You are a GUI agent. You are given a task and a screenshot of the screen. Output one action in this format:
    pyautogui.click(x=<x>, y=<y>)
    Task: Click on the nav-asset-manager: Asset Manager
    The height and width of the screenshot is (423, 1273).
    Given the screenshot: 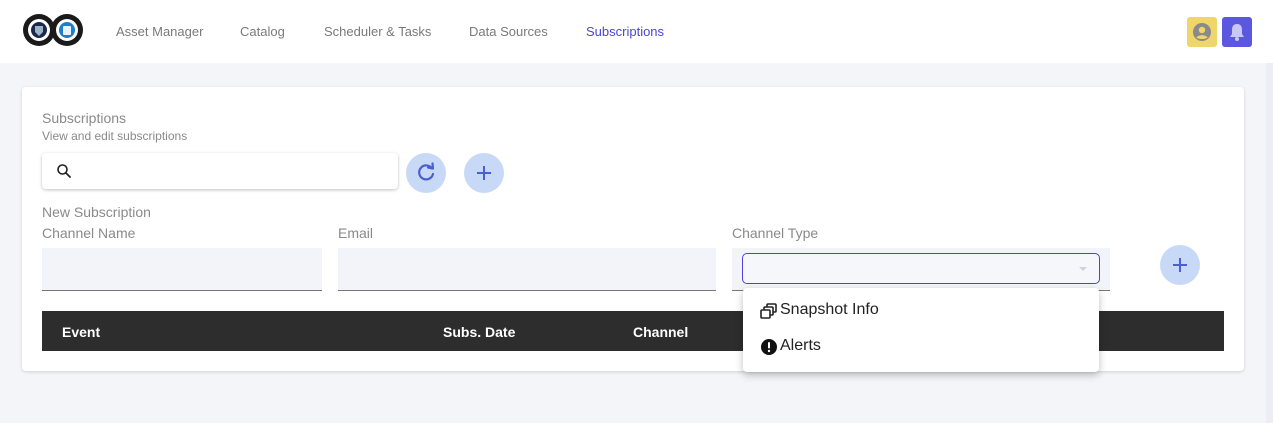 What is the action you would take?
    pyautogui.click(x=159, y=31)
    